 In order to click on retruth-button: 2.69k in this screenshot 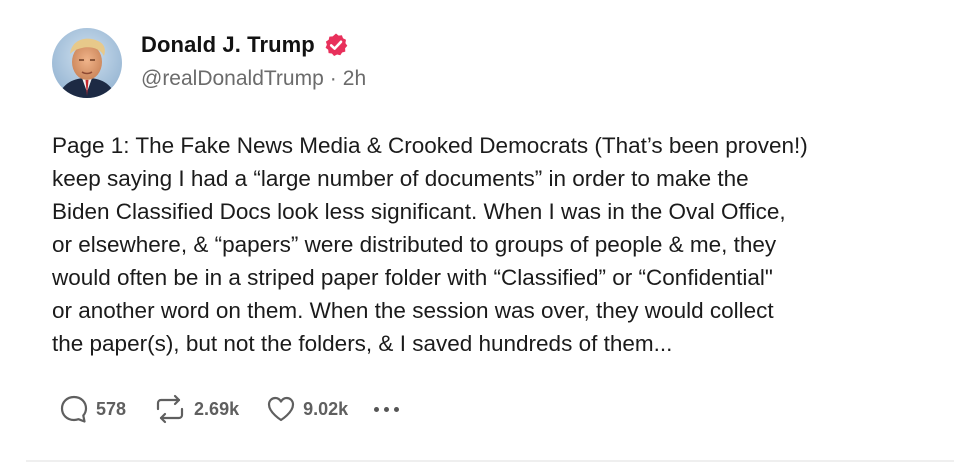, I will do `click(195, 409)`.